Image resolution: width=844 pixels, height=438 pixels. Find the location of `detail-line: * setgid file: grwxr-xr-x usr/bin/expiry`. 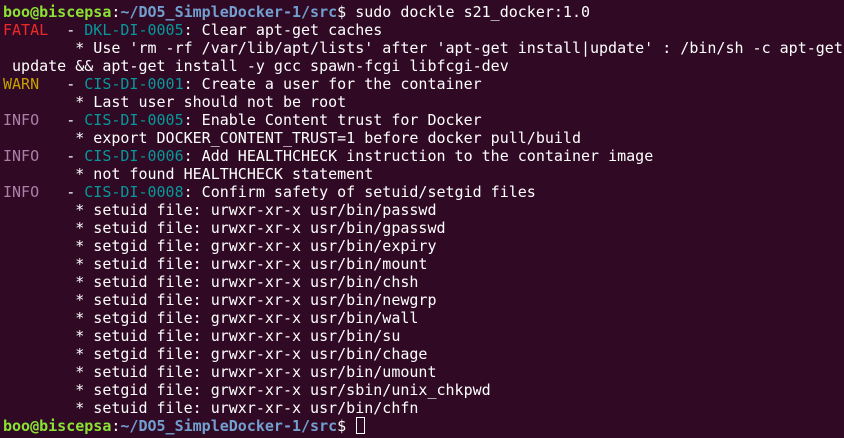

detail-line: * setgid file: grwxr-xr-x usr/bin/expiry is located at coordinates (422, 246).